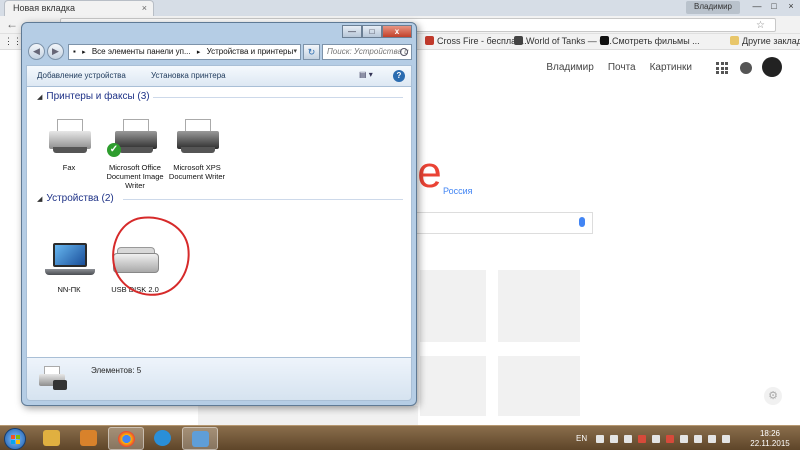 Image resolution: width=800 pixels, height=450 pixels. I want to click on fax-icon, so click(69, 139).